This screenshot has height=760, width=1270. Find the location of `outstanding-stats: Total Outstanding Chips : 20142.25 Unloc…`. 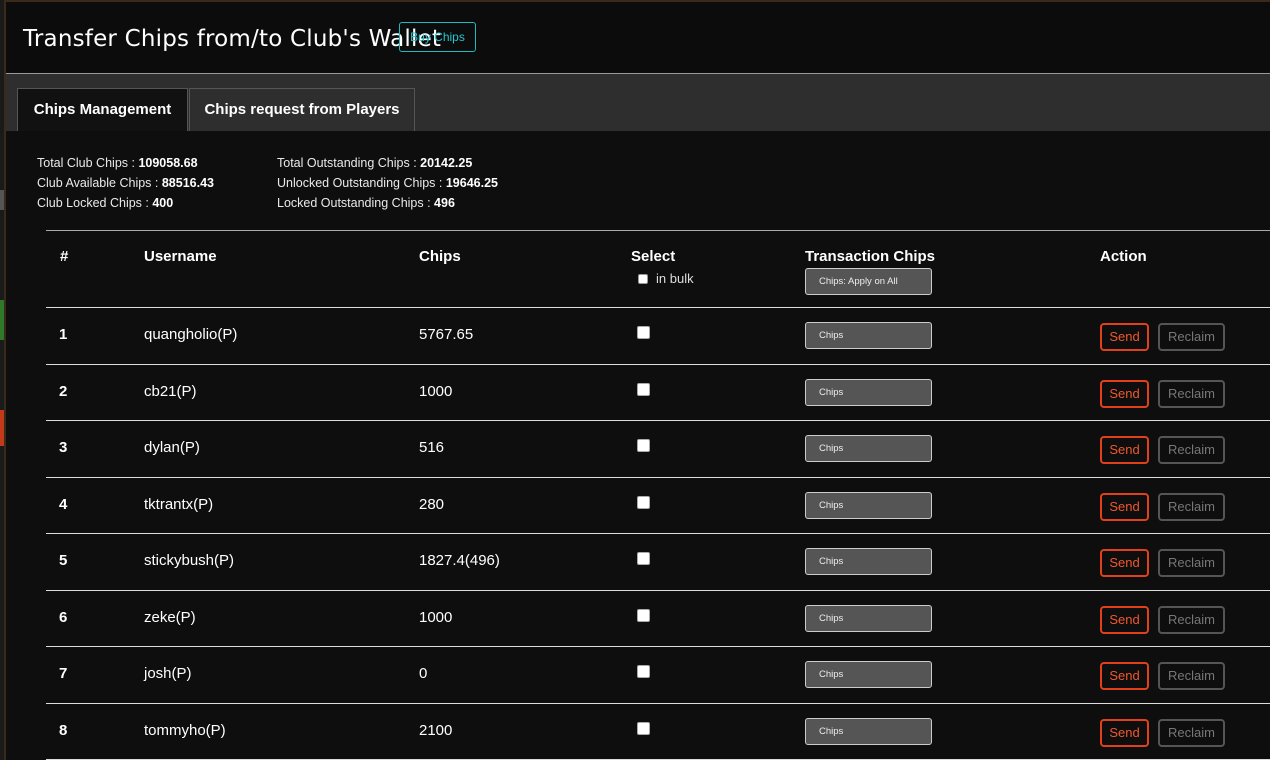

outstanding-stats: Total Outstanding Chips : 20142.25 Unloc… is located at coordinates (387, 183).